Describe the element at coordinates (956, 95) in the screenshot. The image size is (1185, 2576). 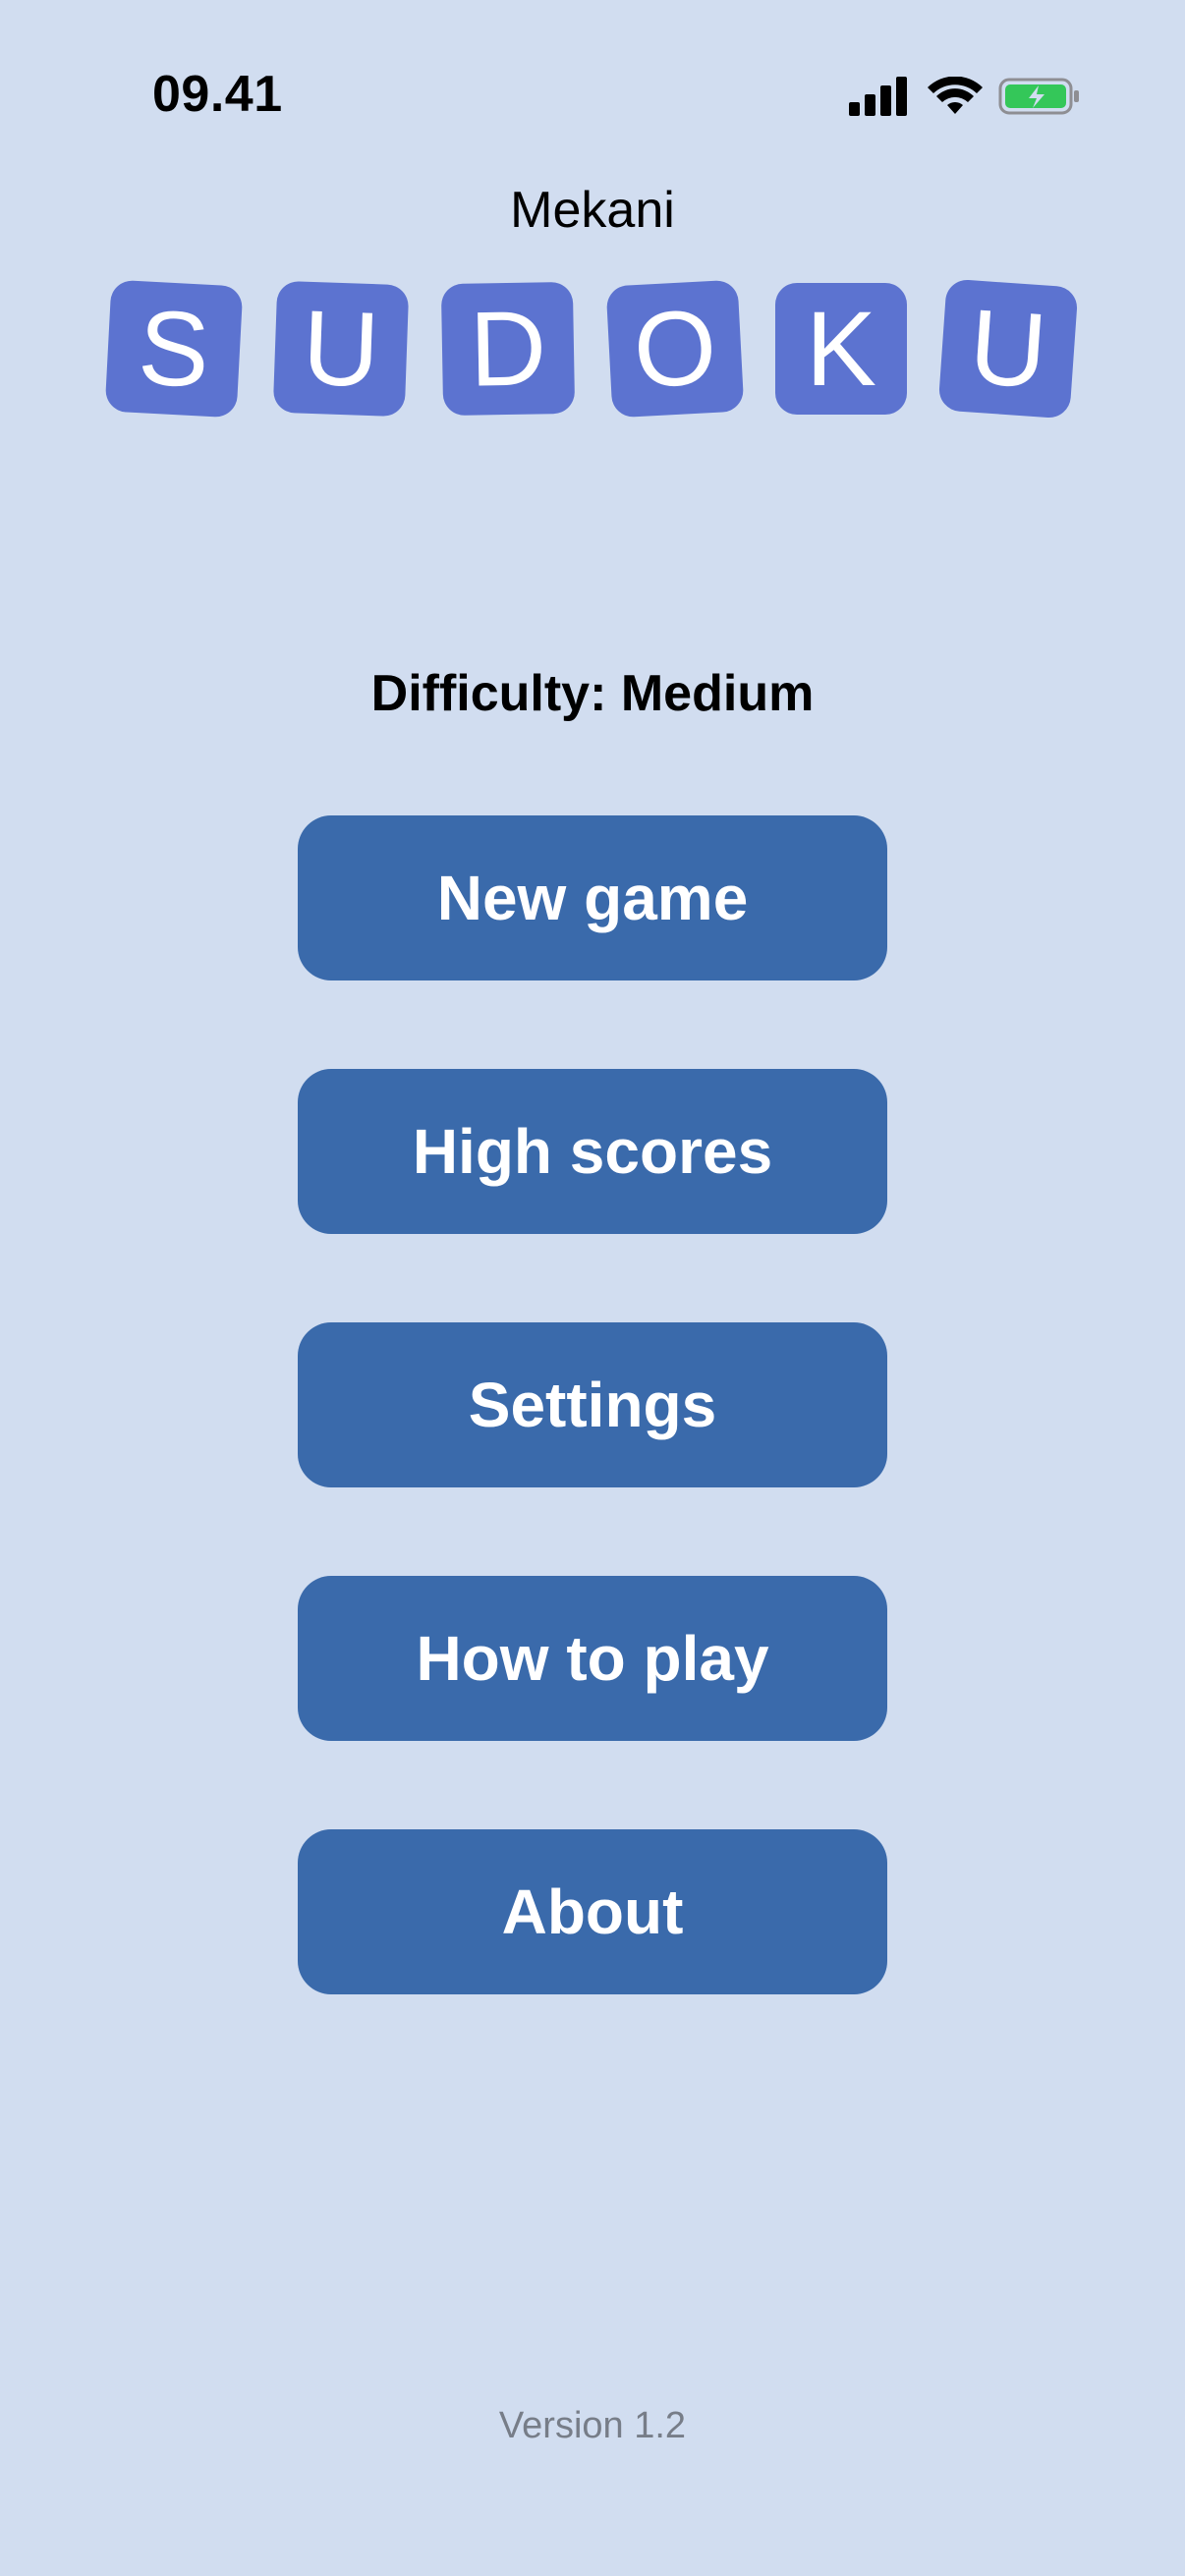
I see `wifi-icon` at that location.